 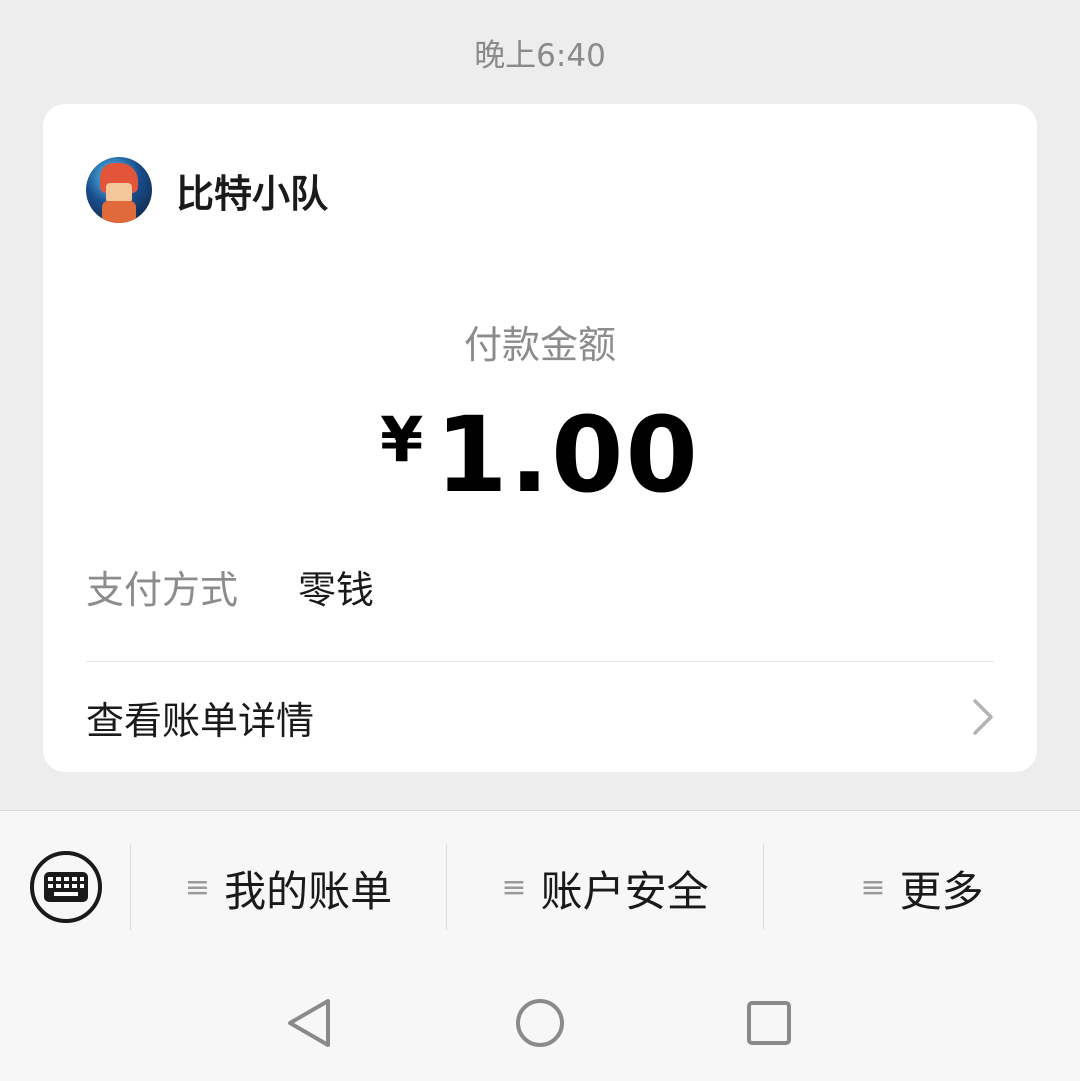 I want to click on avatar-body, so click(x=119, y=212).